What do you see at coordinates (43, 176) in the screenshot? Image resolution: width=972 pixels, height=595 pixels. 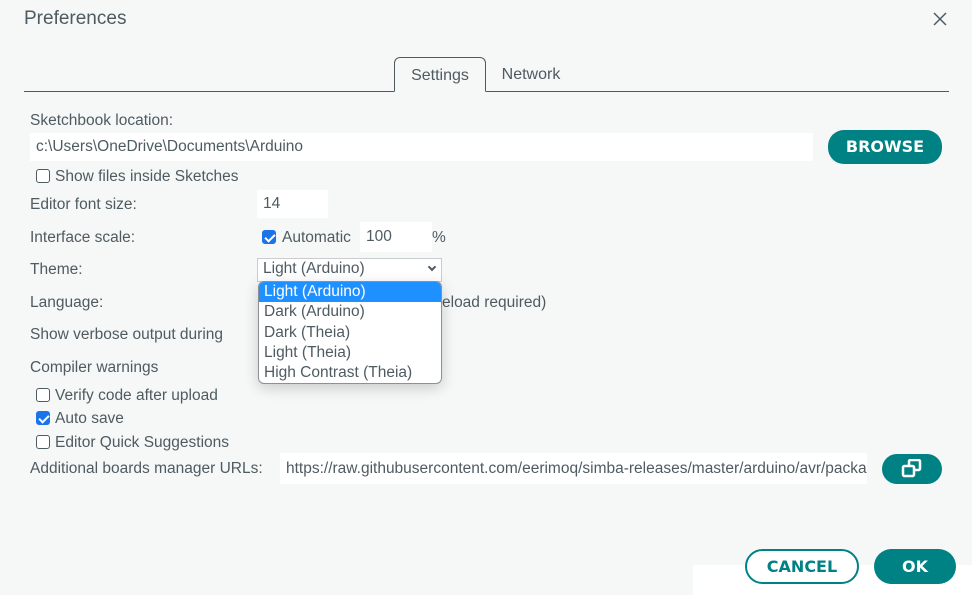 I see `show-files-checkbox` at bounding box center [43, 176].